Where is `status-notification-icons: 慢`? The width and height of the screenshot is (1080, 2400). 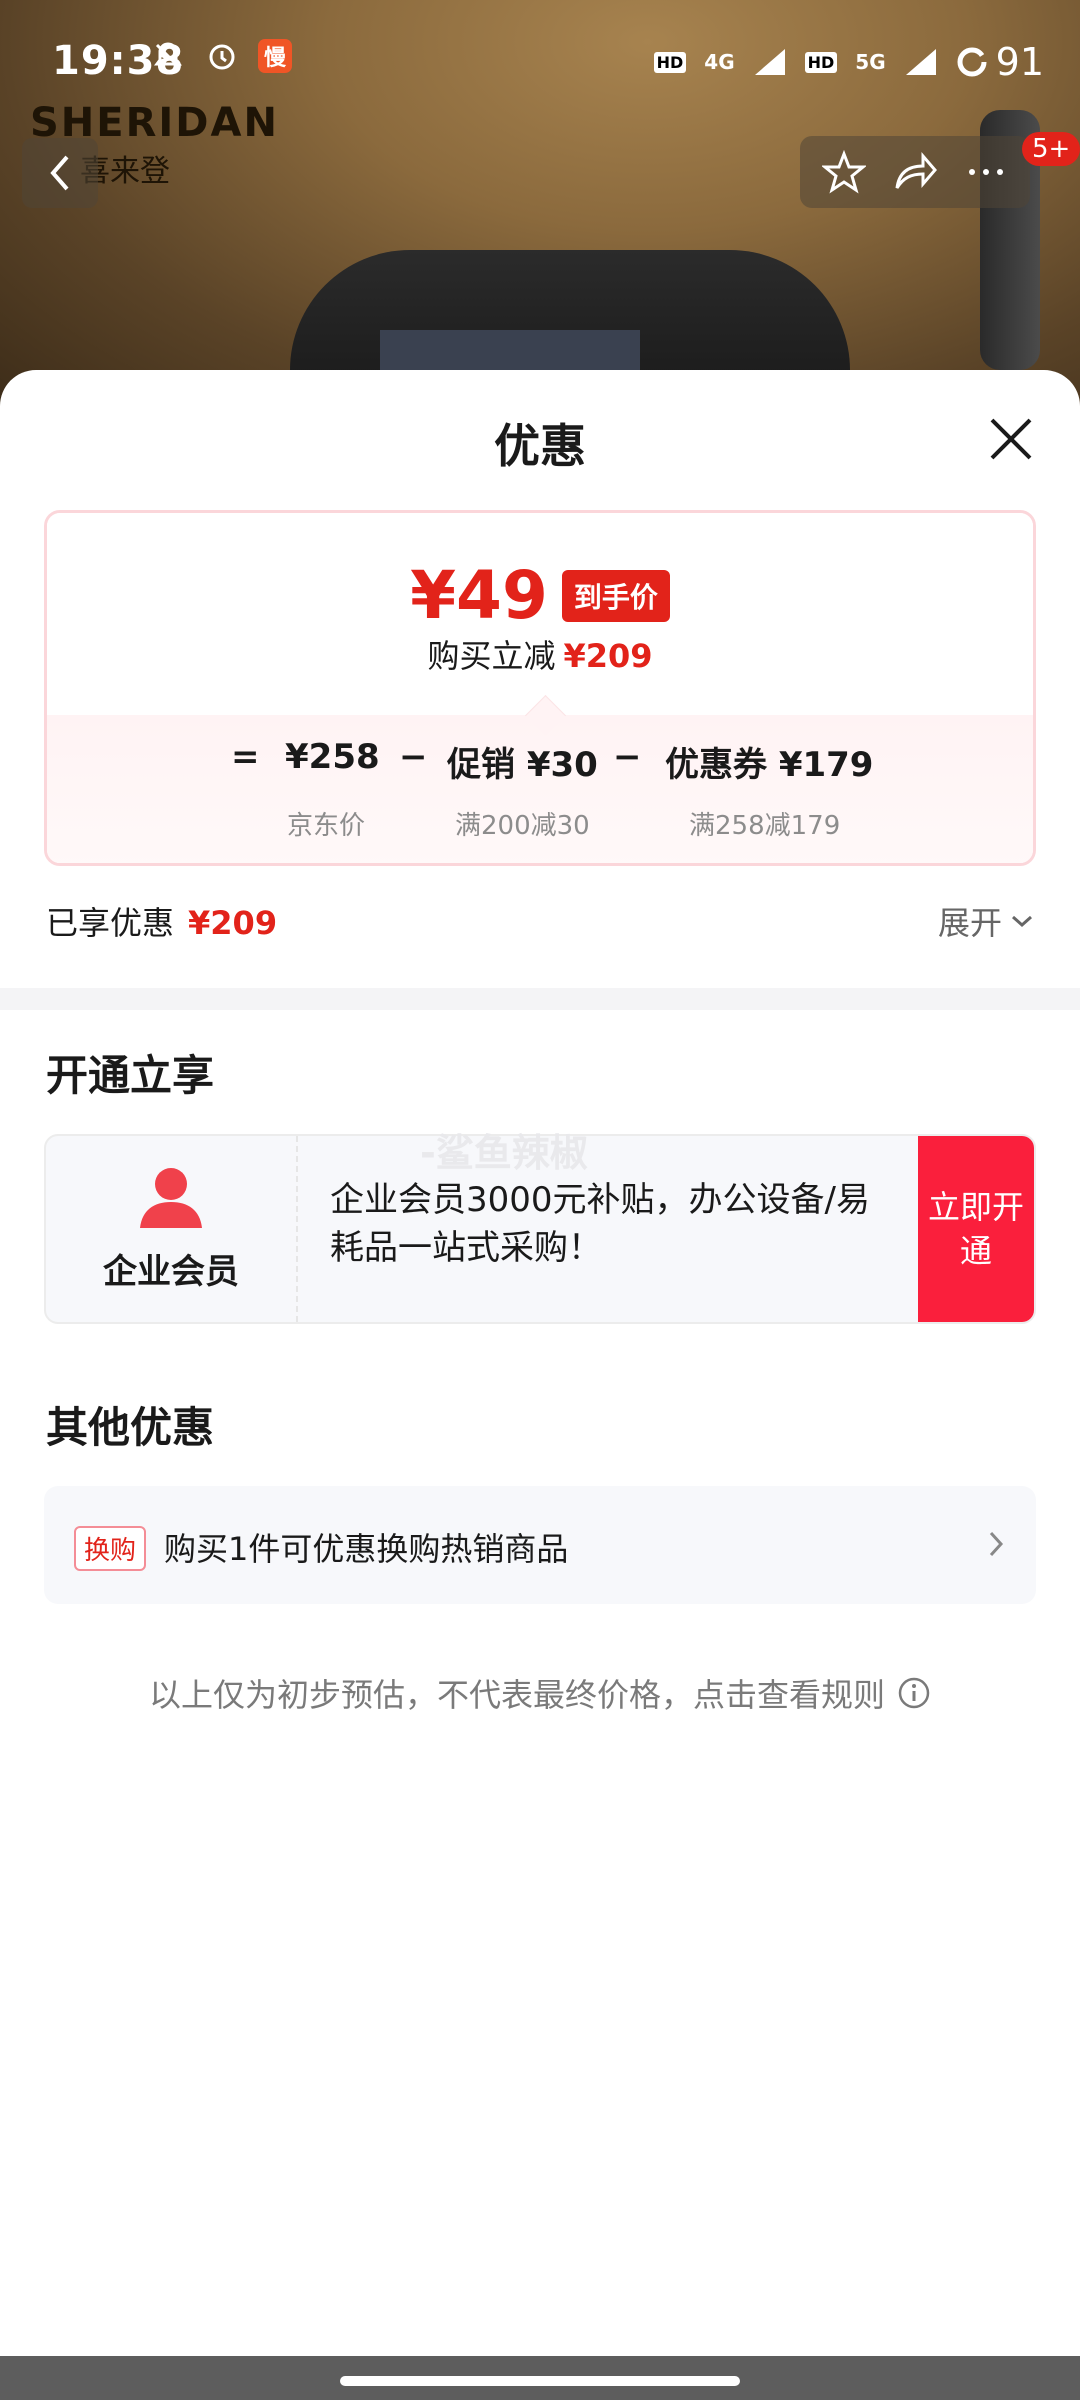 status-notification-icons: 慢 is located at coordinates (221, 56).